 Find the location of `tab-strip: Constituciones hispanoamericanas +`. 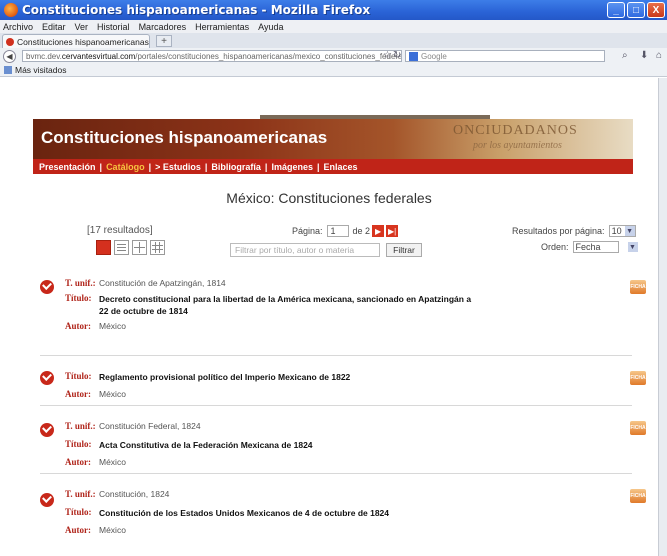

tab-strip: Constituciones hispanoamericanas + is located at coordinates (333, 40).